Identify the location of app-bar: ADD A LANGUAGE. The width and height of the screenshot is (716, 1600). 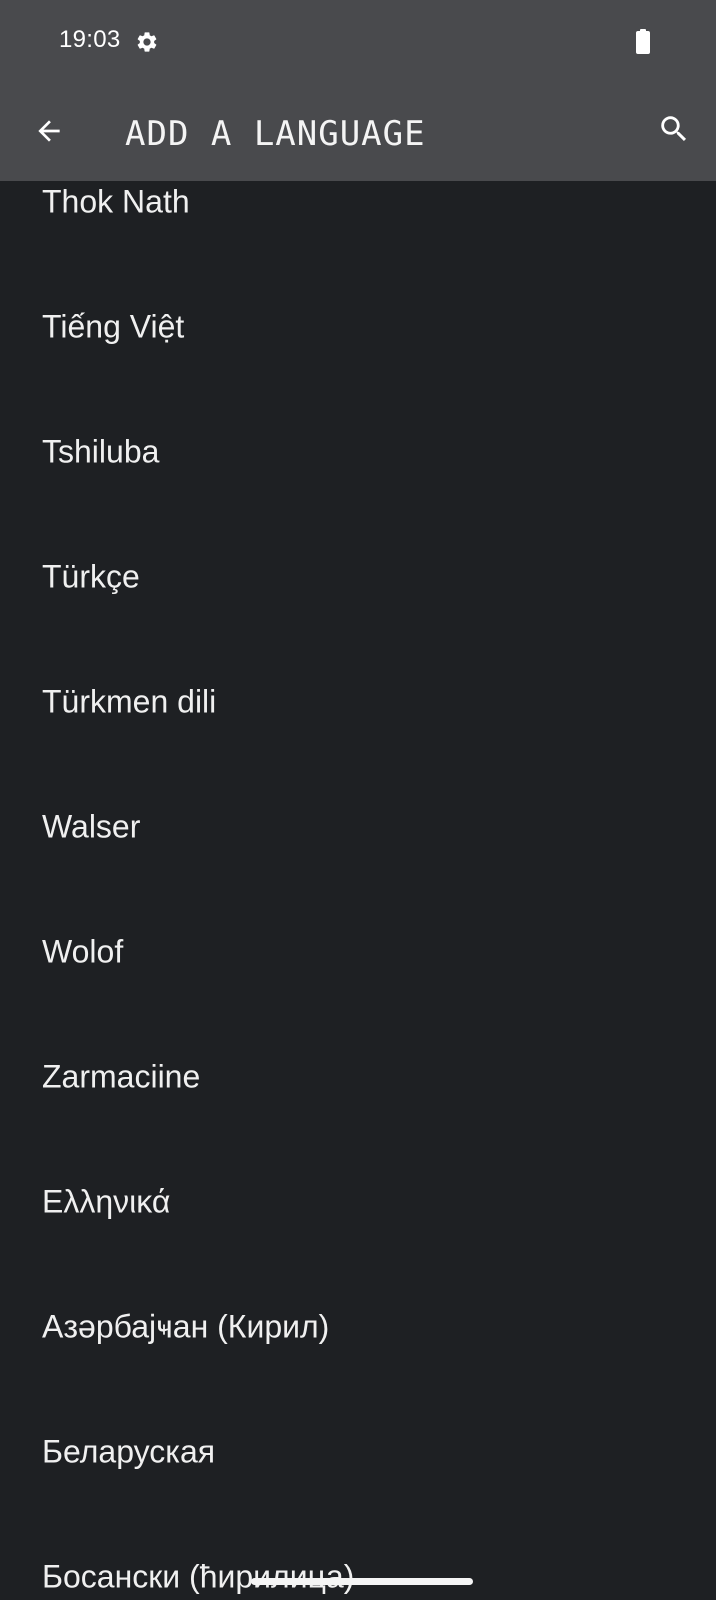
(358, 132).